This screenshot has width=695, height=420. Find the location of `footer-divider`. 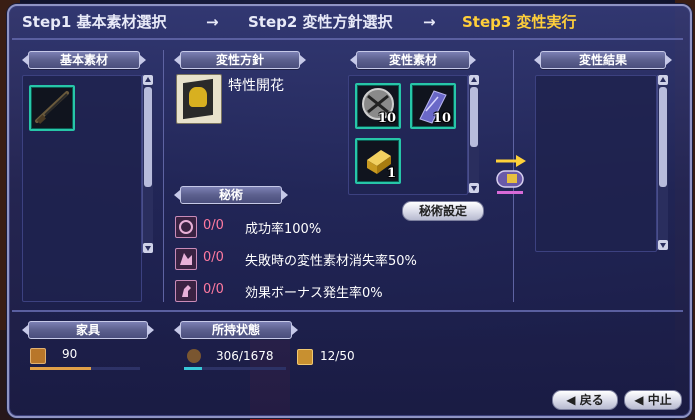

footer-divider is located at coordinates (347, 311).